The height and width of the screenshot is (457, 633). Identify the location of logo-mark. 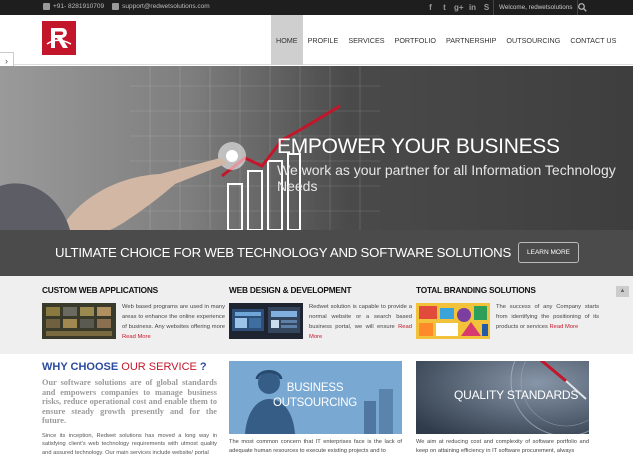
(59, 38).